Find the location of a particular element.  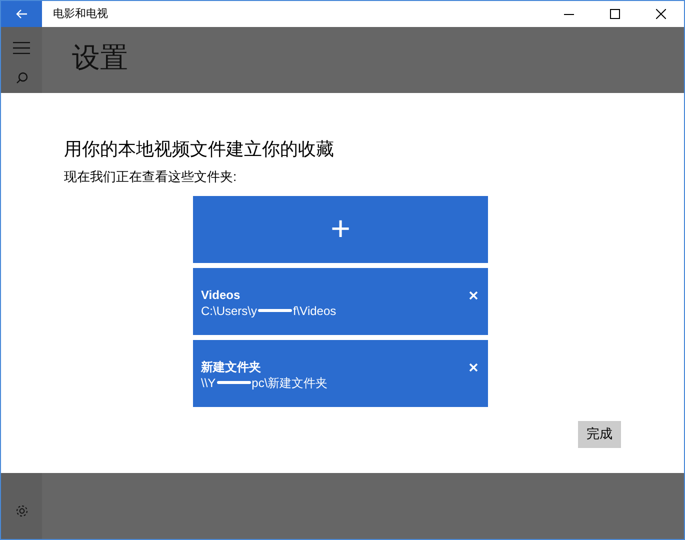

folder-path: pc\新建文件夹 is located at coordinates (290, 382).